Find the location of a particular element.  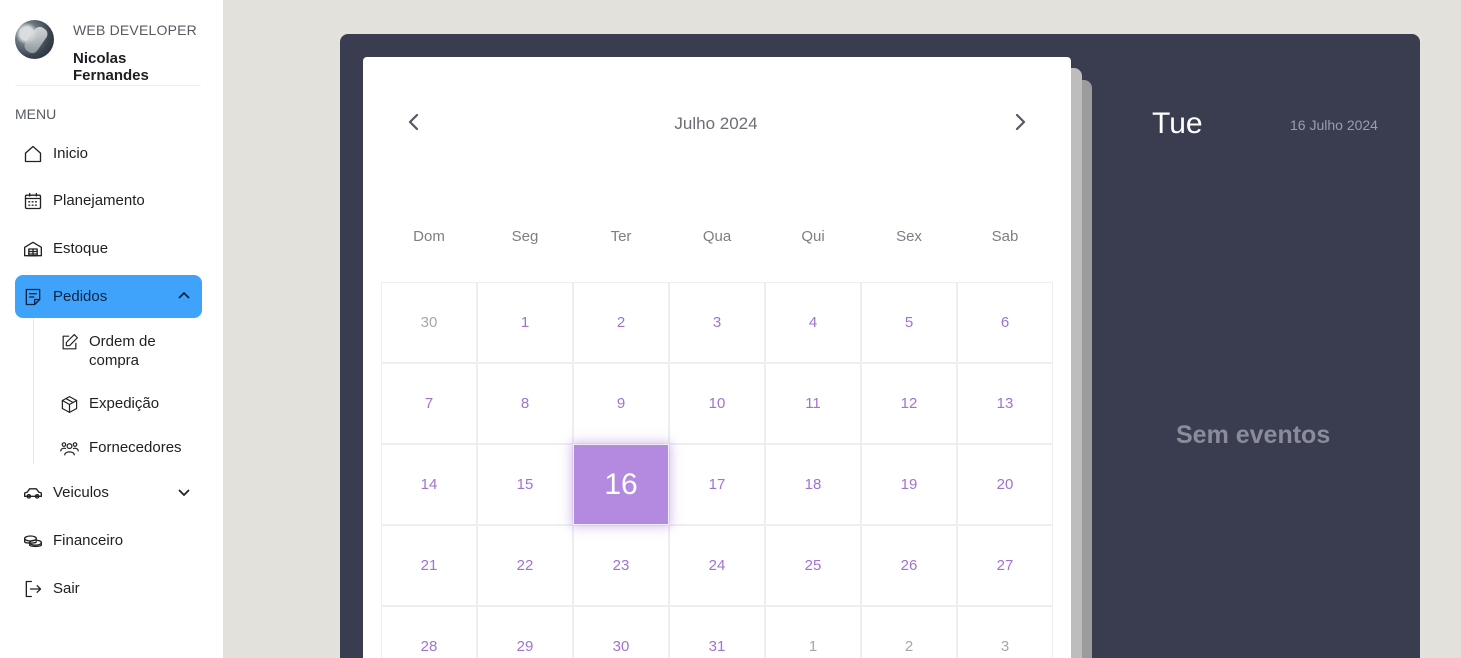

calendar-day: 9 is located at coordinates (621, 403).